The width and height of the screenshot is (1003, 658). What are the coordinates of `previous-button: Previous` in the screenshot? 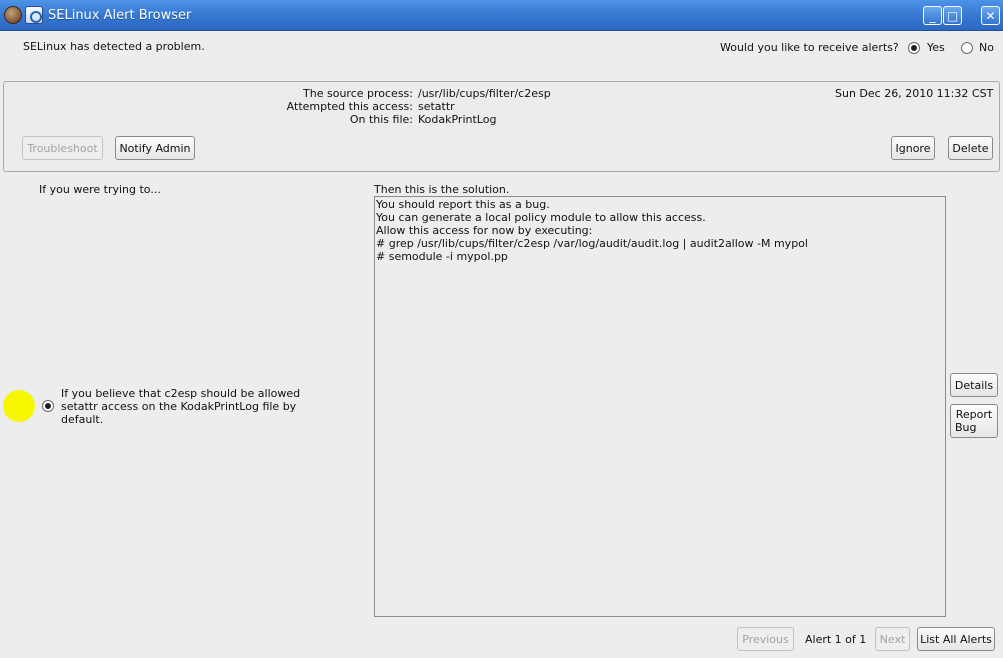 It's located at (765, 639).